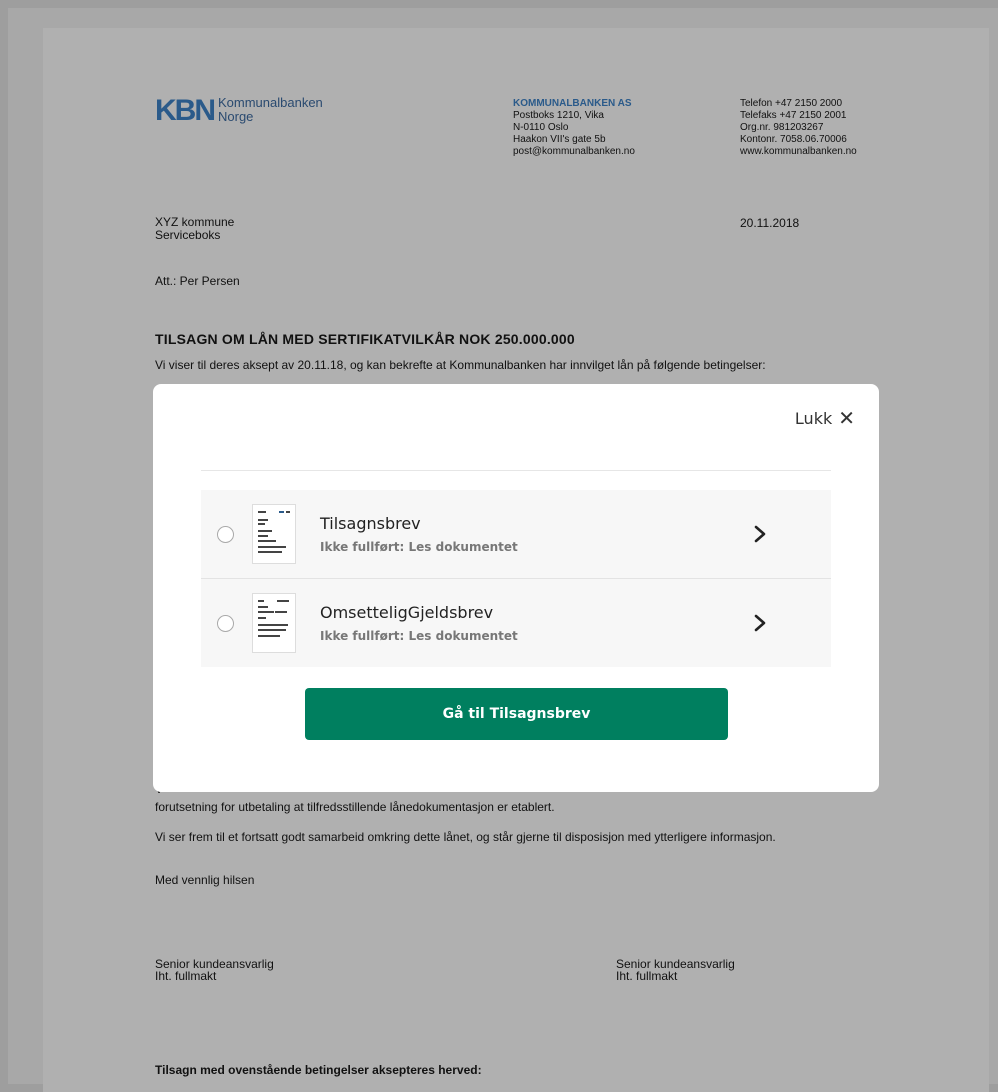 This screenshot has height=1092, width=998. I want to click on contact-line: Telefaks +47 2150 2001, so click(793, 115).